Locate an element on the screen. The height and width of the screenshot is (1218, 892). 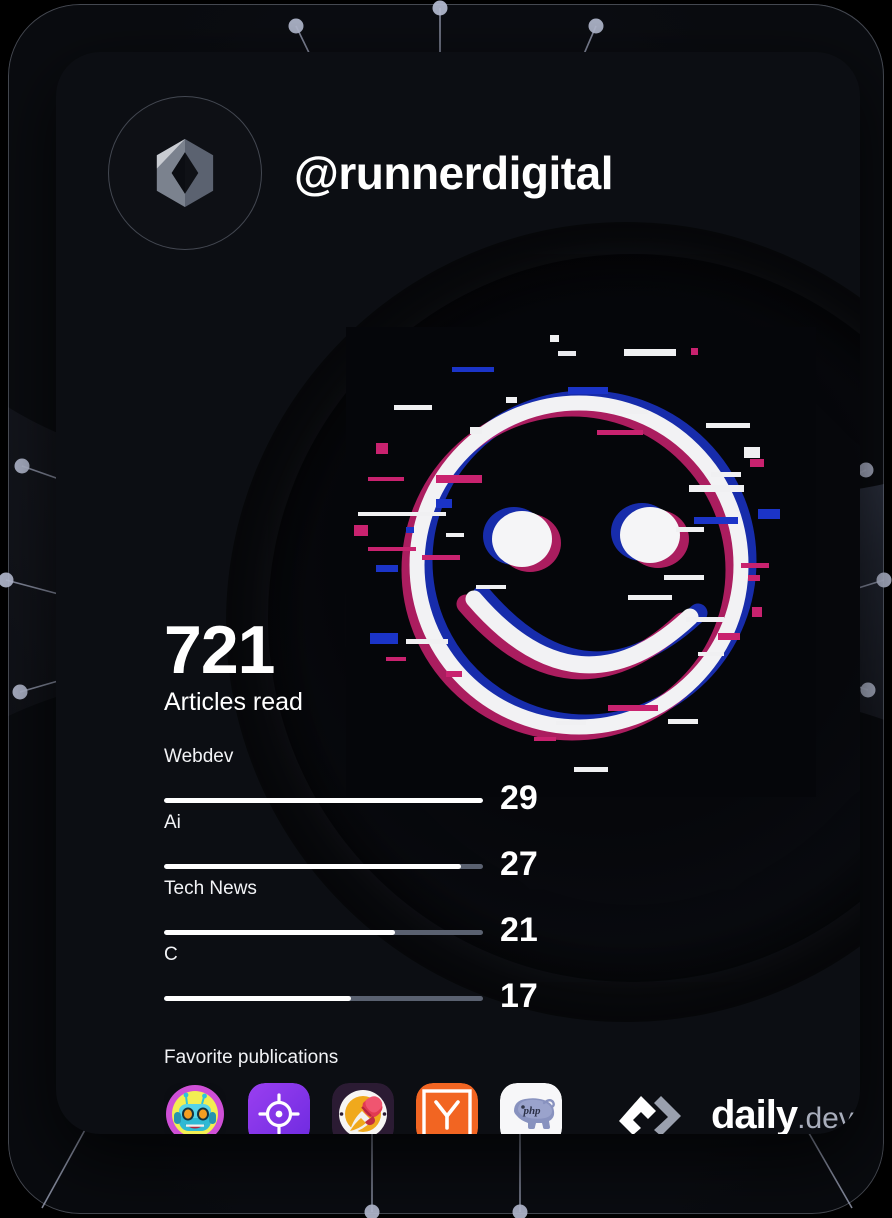
tag-row: Tech News 21 is located at coordinates (351, 911).